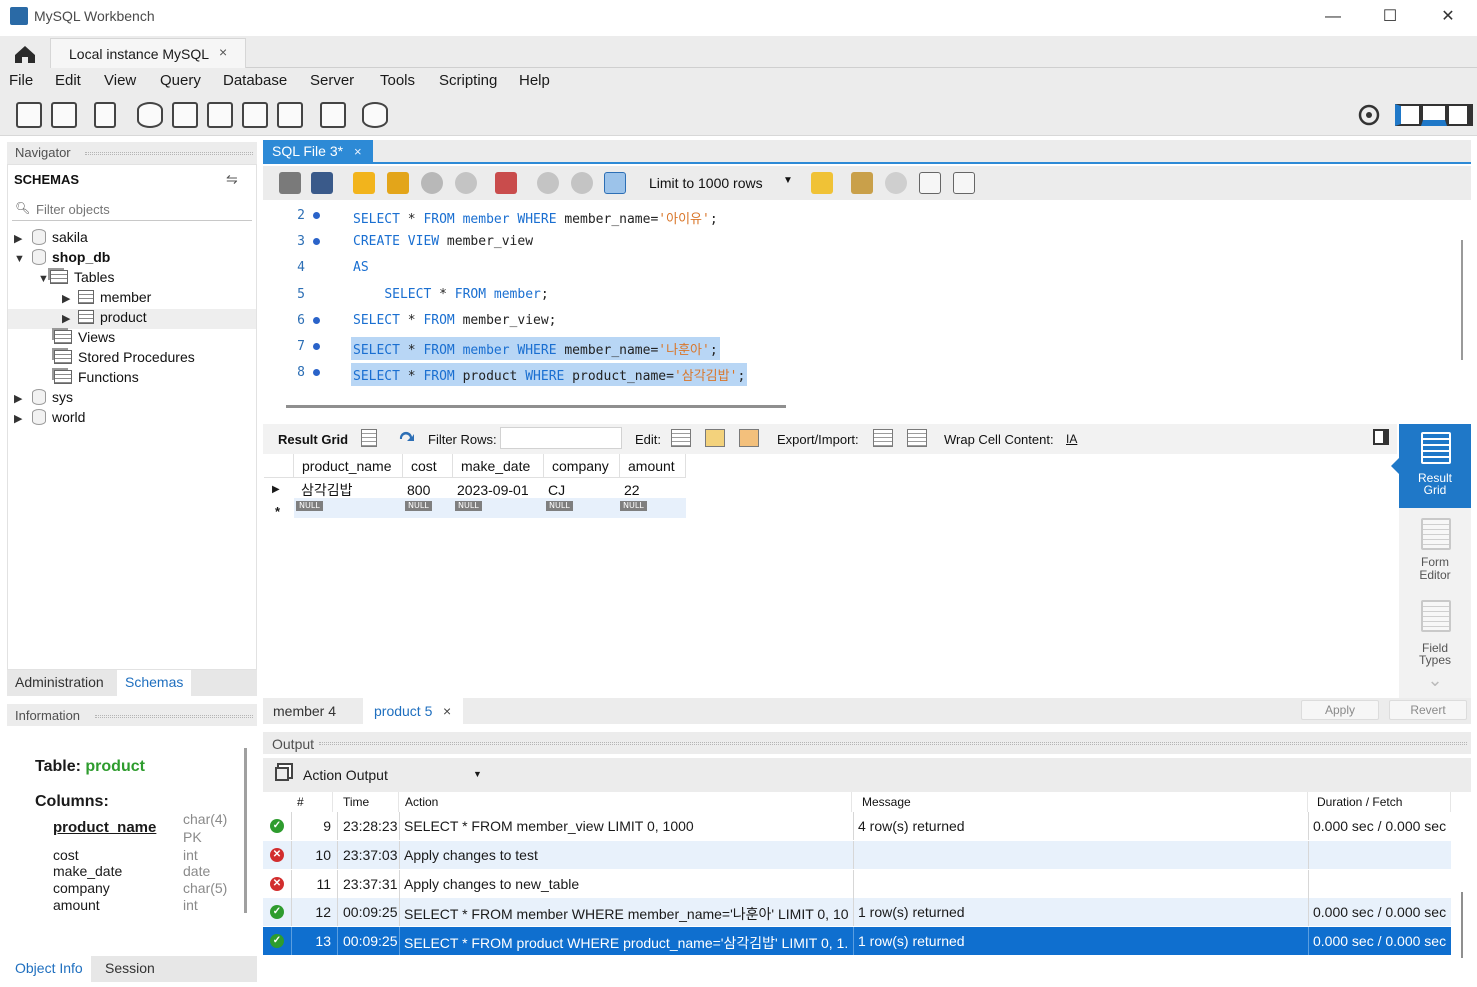 The width and height of the screenshot is (1477, 987). Describe the element at coordinates (245, 830) in the screenshot. I see `information-scrollbar` at that location.